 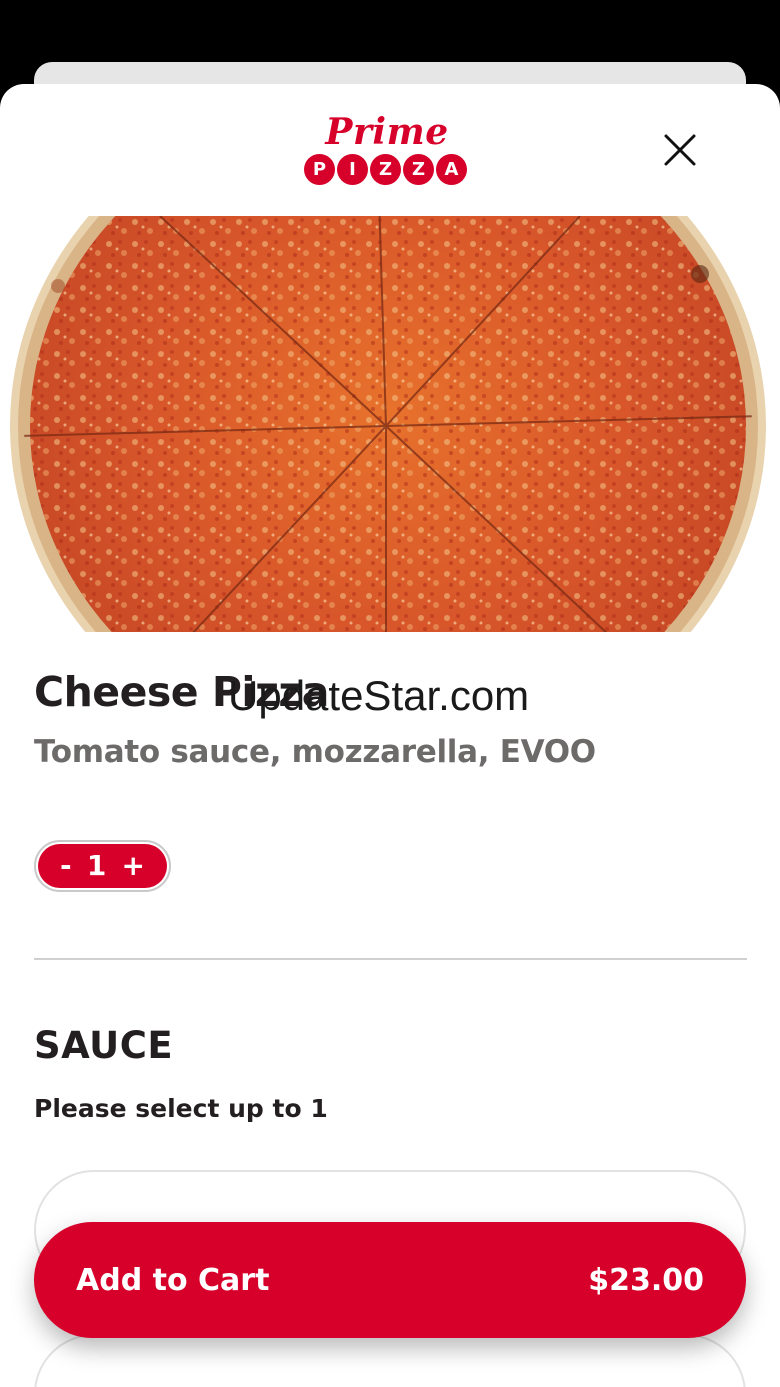 What do you see at coordinates (390, 1360) in the screenshot?
I see `sauce-option` at bounding box center [390, 1360].